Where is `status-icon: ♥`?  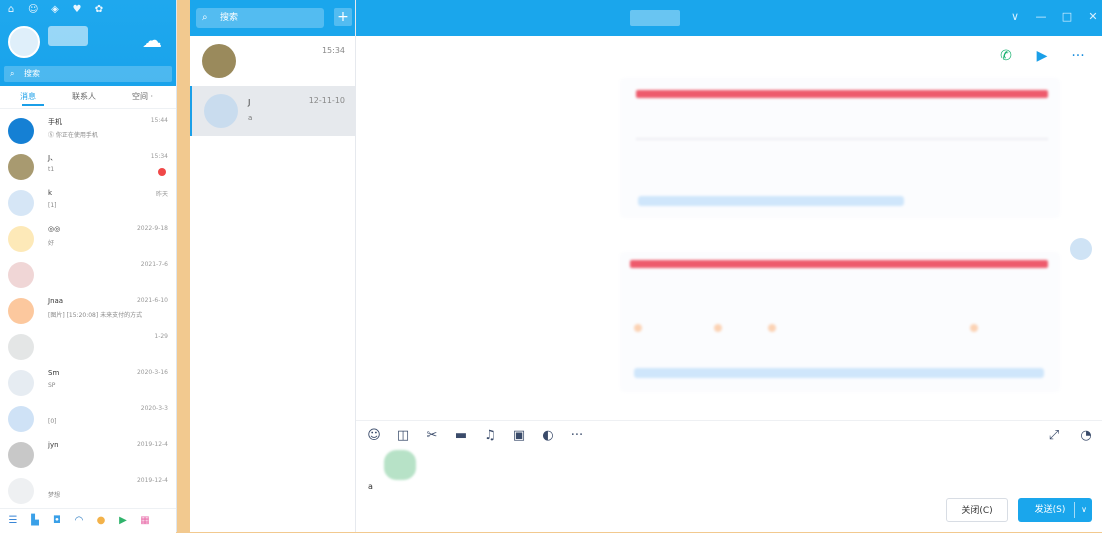 status-icon: ♥ is located at coordinates (77, 10).